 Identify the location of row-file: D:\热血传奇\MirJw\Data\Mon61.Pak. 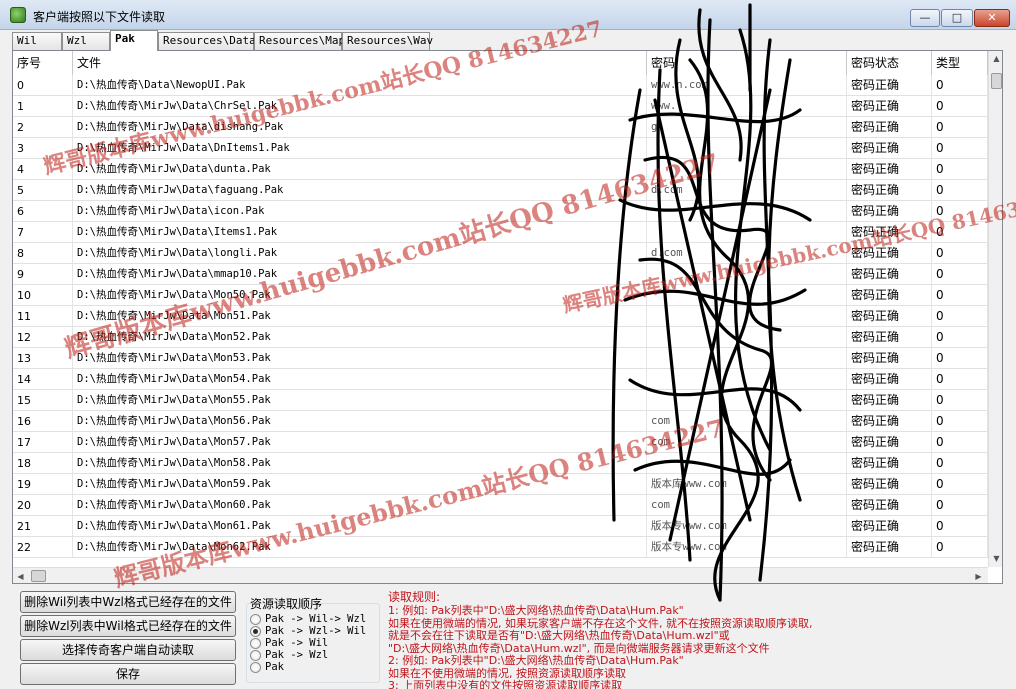
(360, 526).